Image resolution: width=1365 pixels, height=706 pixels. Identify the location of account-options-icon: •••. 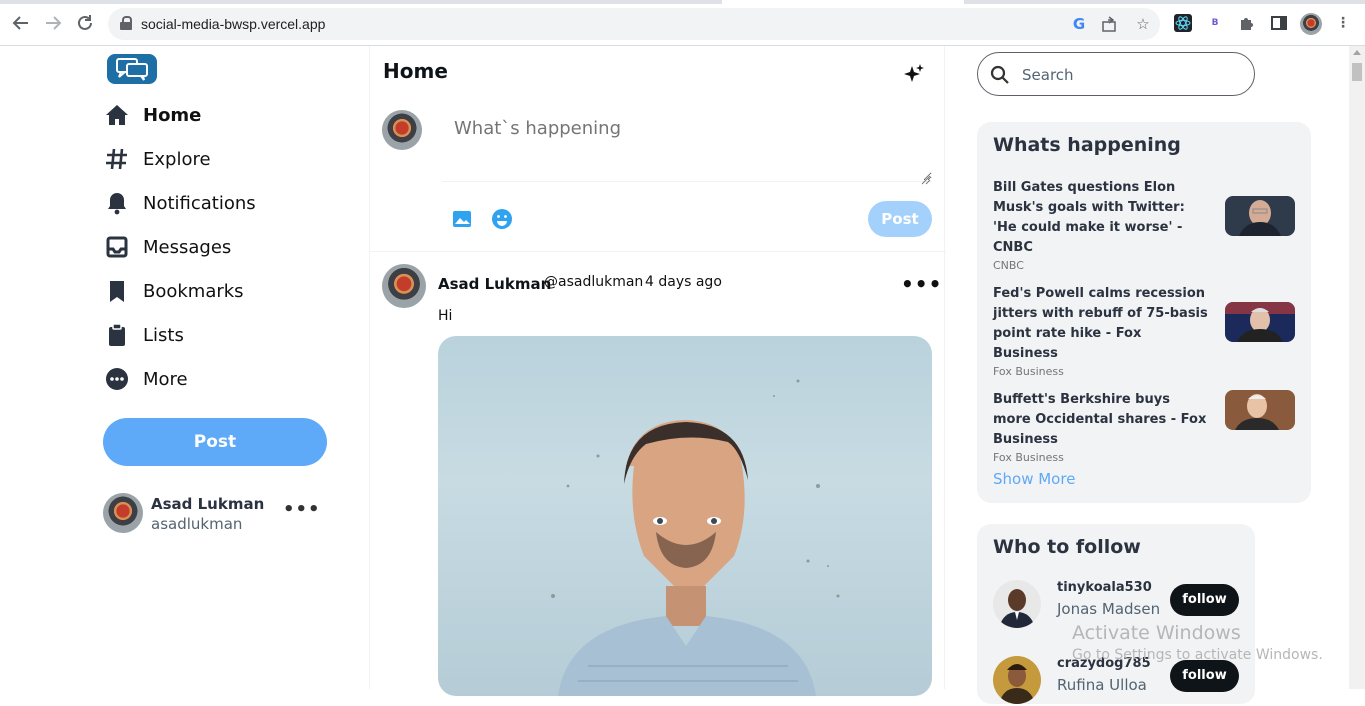
(302, 509).